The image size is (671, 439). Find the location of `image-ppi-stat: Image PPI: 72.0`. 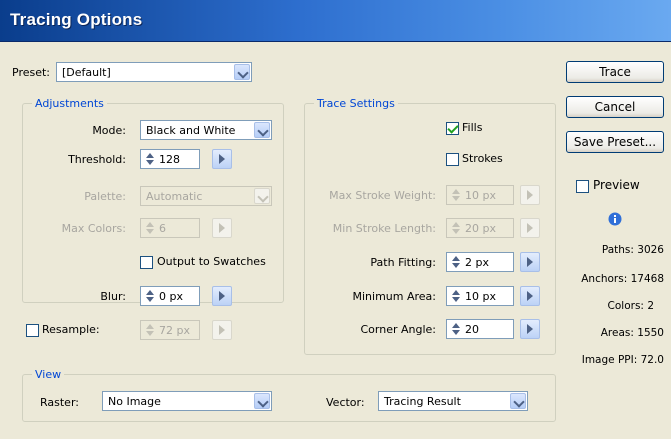

image-ppi-stat: Image PPI: 72.0 is located at coordinates (611, 360).